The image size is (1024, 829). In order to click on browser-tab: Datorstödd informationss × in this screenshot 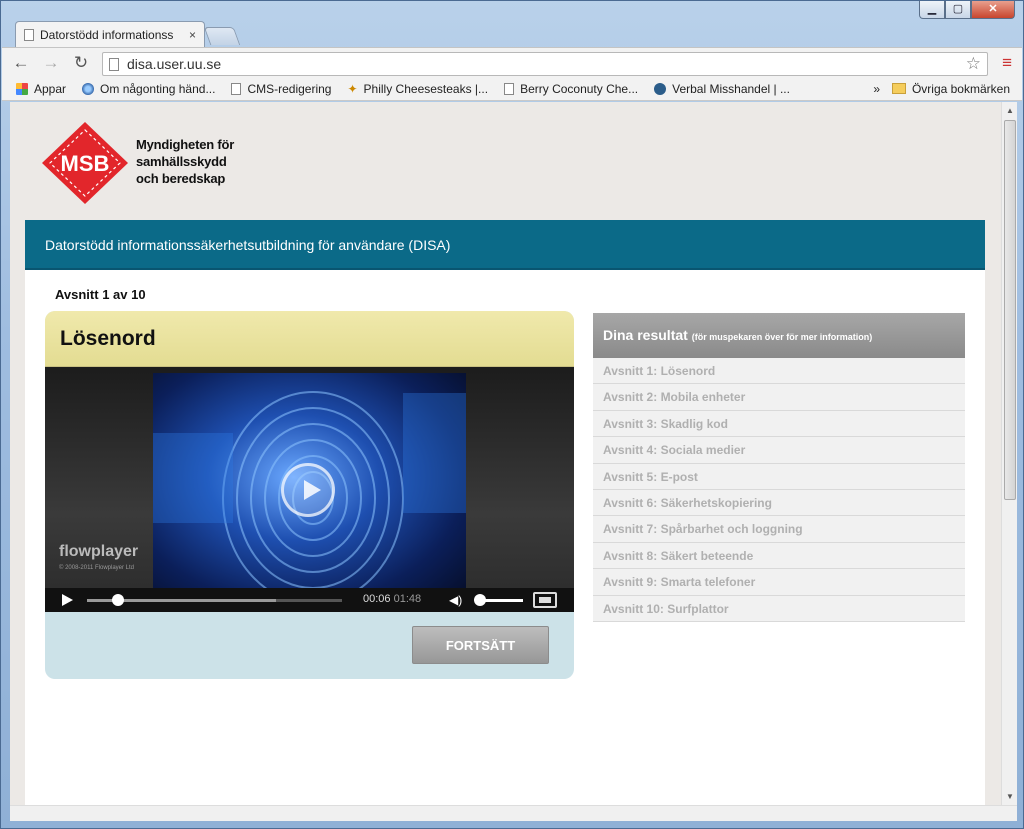, I will do `click(110, 34)`.